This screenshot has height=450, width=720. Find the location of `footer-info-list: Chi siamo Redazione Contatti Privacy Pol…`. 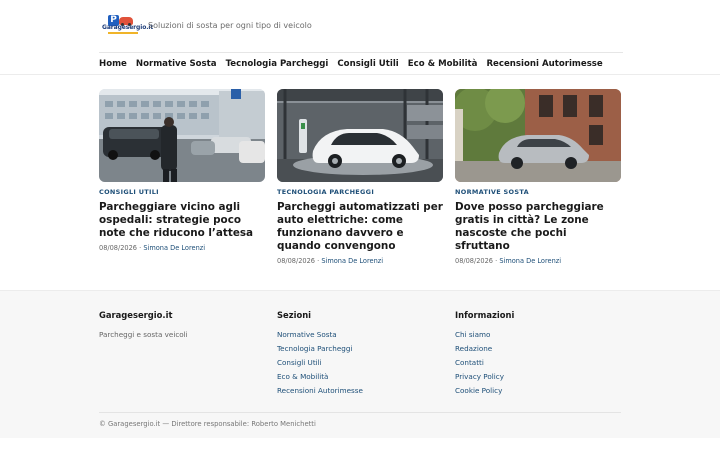

footer-info-list: Chi siamo Redazione Contatti Privacy Pol… is located at coordinates (484, 363).